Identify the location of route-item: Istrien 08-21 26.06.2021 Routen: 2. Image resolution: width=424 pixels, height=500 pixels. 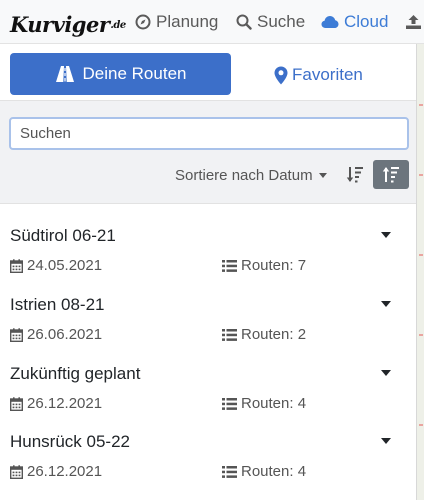
(208, 329).